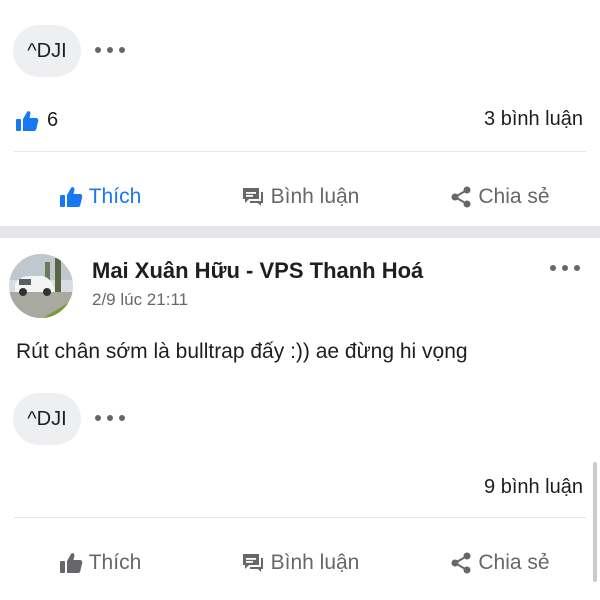  Describe the element at coordinates (595, 522) in the screenshot. I see `scrollbar` at that location.